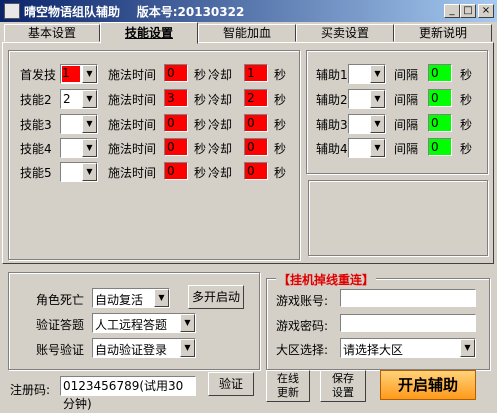 The image size is (497, 413). What do you see at coordinates (149, 33) in the screenshot?
I see `tab-skill-settings: 技能设置` at bounding box center [149, 33].